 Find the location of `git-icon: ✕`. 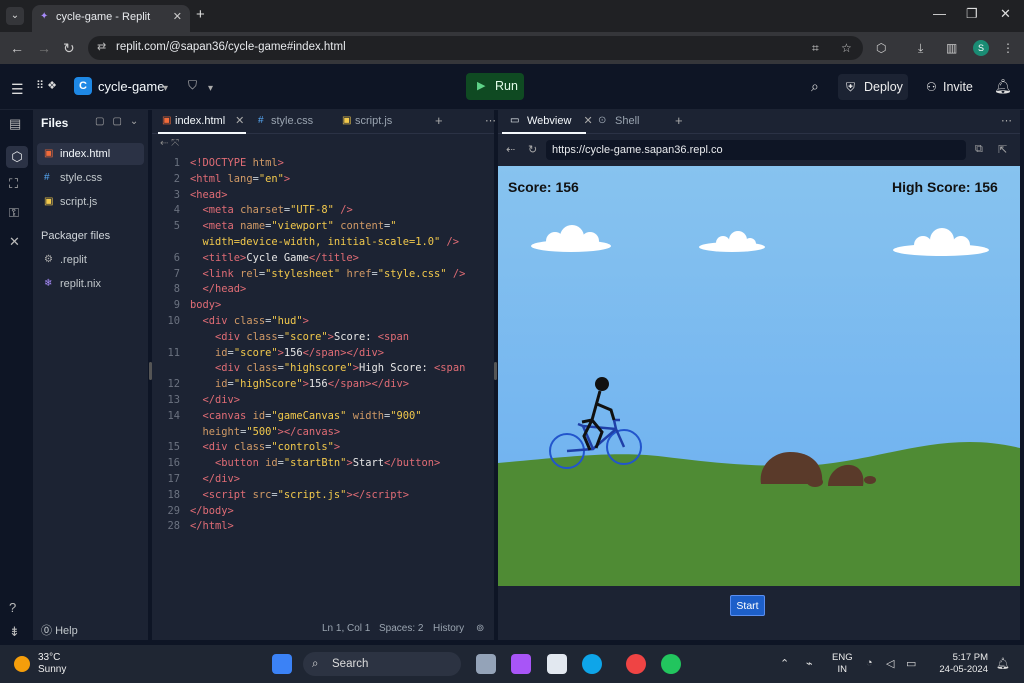

git-icon: ✕ is located at coordinates (14, 242).